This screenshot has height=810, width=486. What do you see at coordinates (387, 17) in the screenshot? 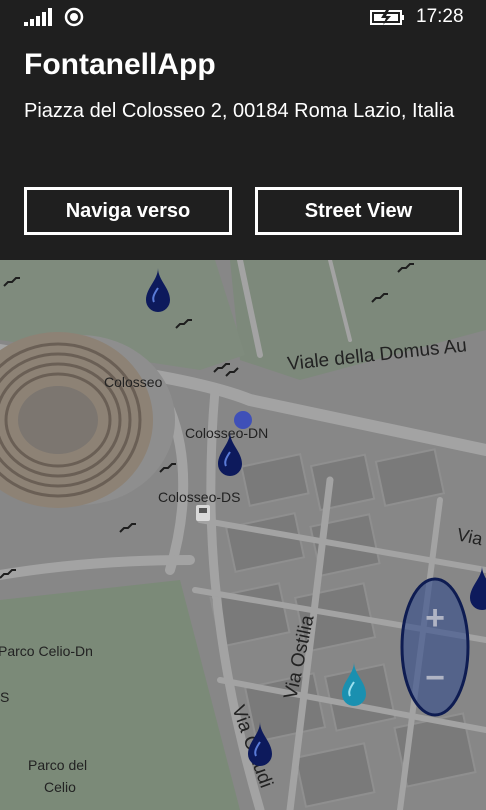
I see `battery-charging-icon` at bounding box center [387, 17].